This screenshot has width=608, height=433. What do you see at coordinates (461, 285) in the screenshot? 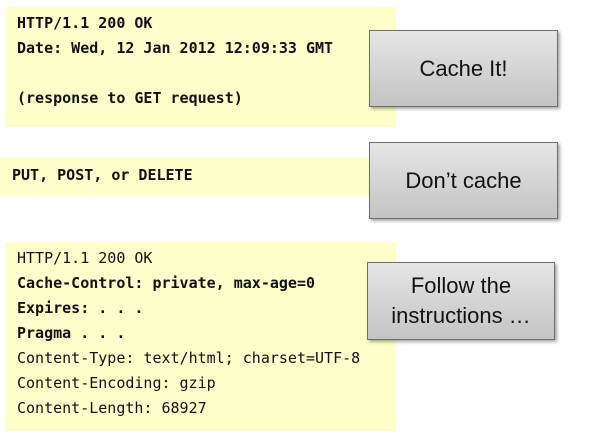
I see `follow-instructions-label-line1: Follow the` at bounding box center [461, 285].